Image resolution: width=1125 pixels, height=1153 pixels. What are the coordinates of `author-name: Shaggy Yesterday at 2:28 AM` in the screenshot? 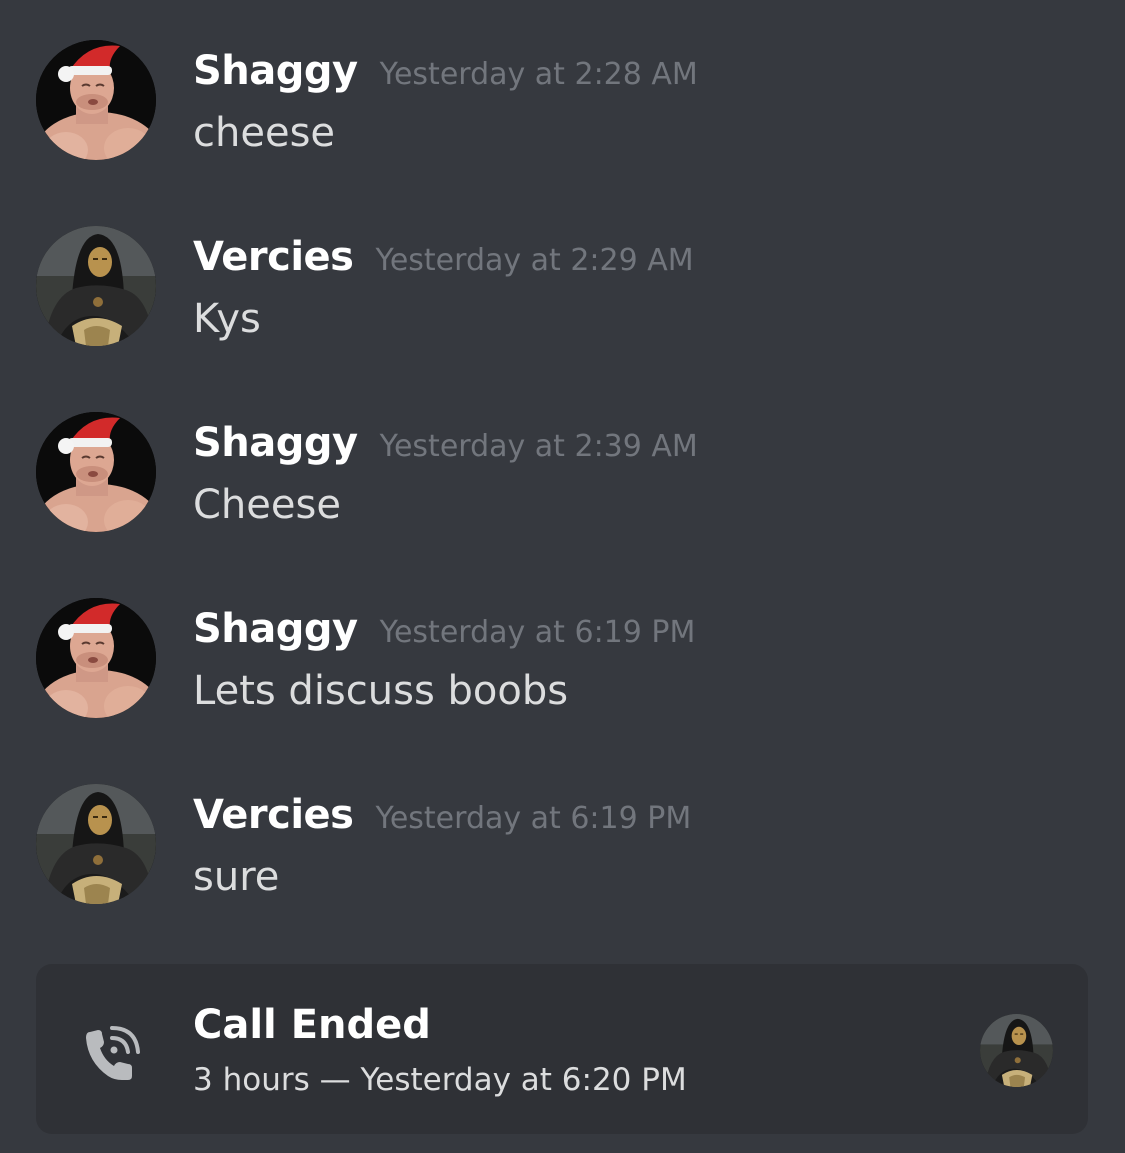 It's located at (445, 71).